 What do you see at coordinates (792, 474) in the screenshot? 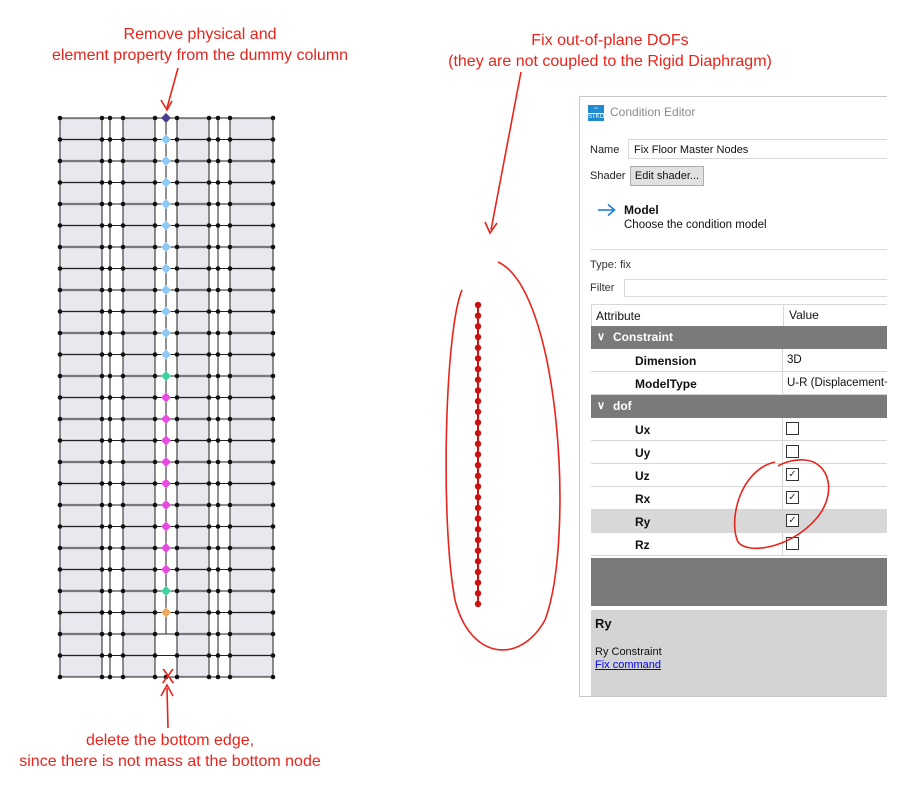
I see `checkbox-uz: ✓` at bounding box center [792, 474].